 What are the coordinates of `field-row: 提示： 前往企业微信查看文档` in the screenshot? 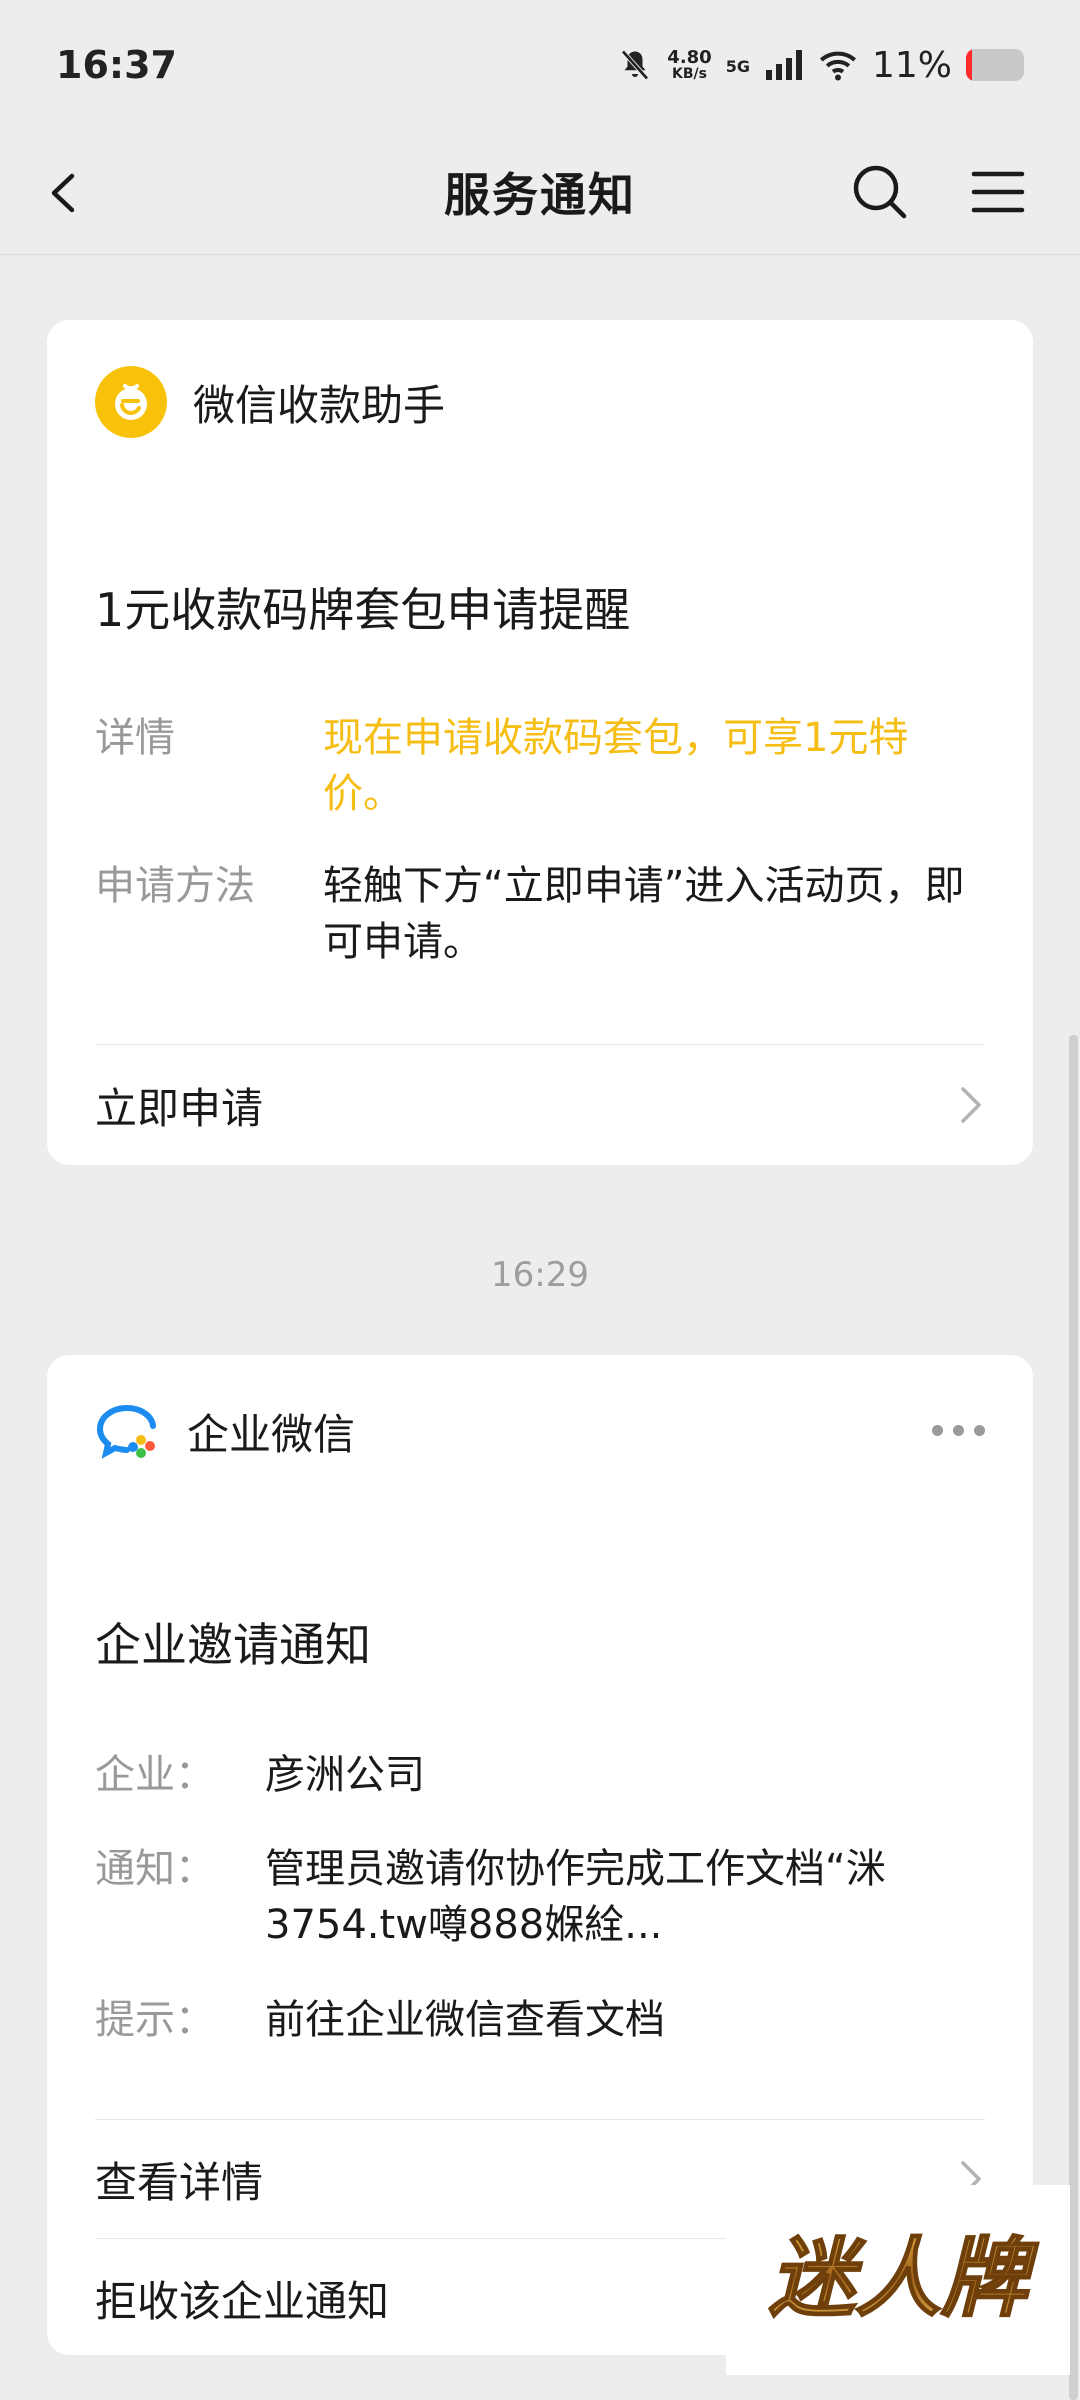 It's located at (535, 2020).